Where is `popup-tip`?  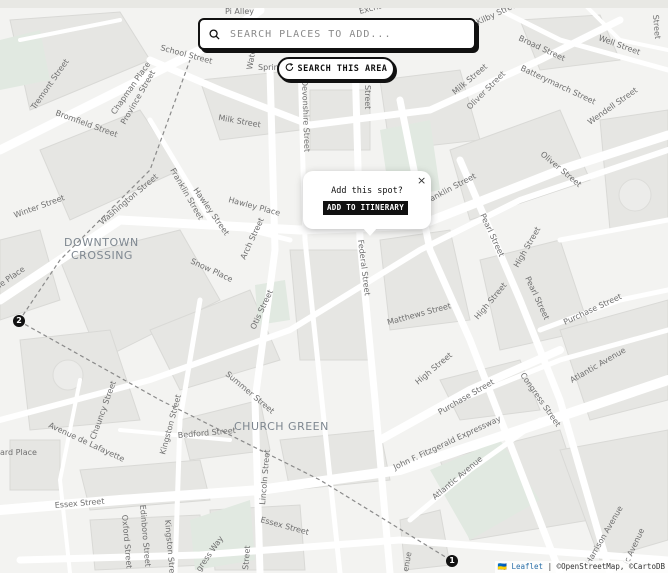
popup-tip is located at coordinates (370, 231).